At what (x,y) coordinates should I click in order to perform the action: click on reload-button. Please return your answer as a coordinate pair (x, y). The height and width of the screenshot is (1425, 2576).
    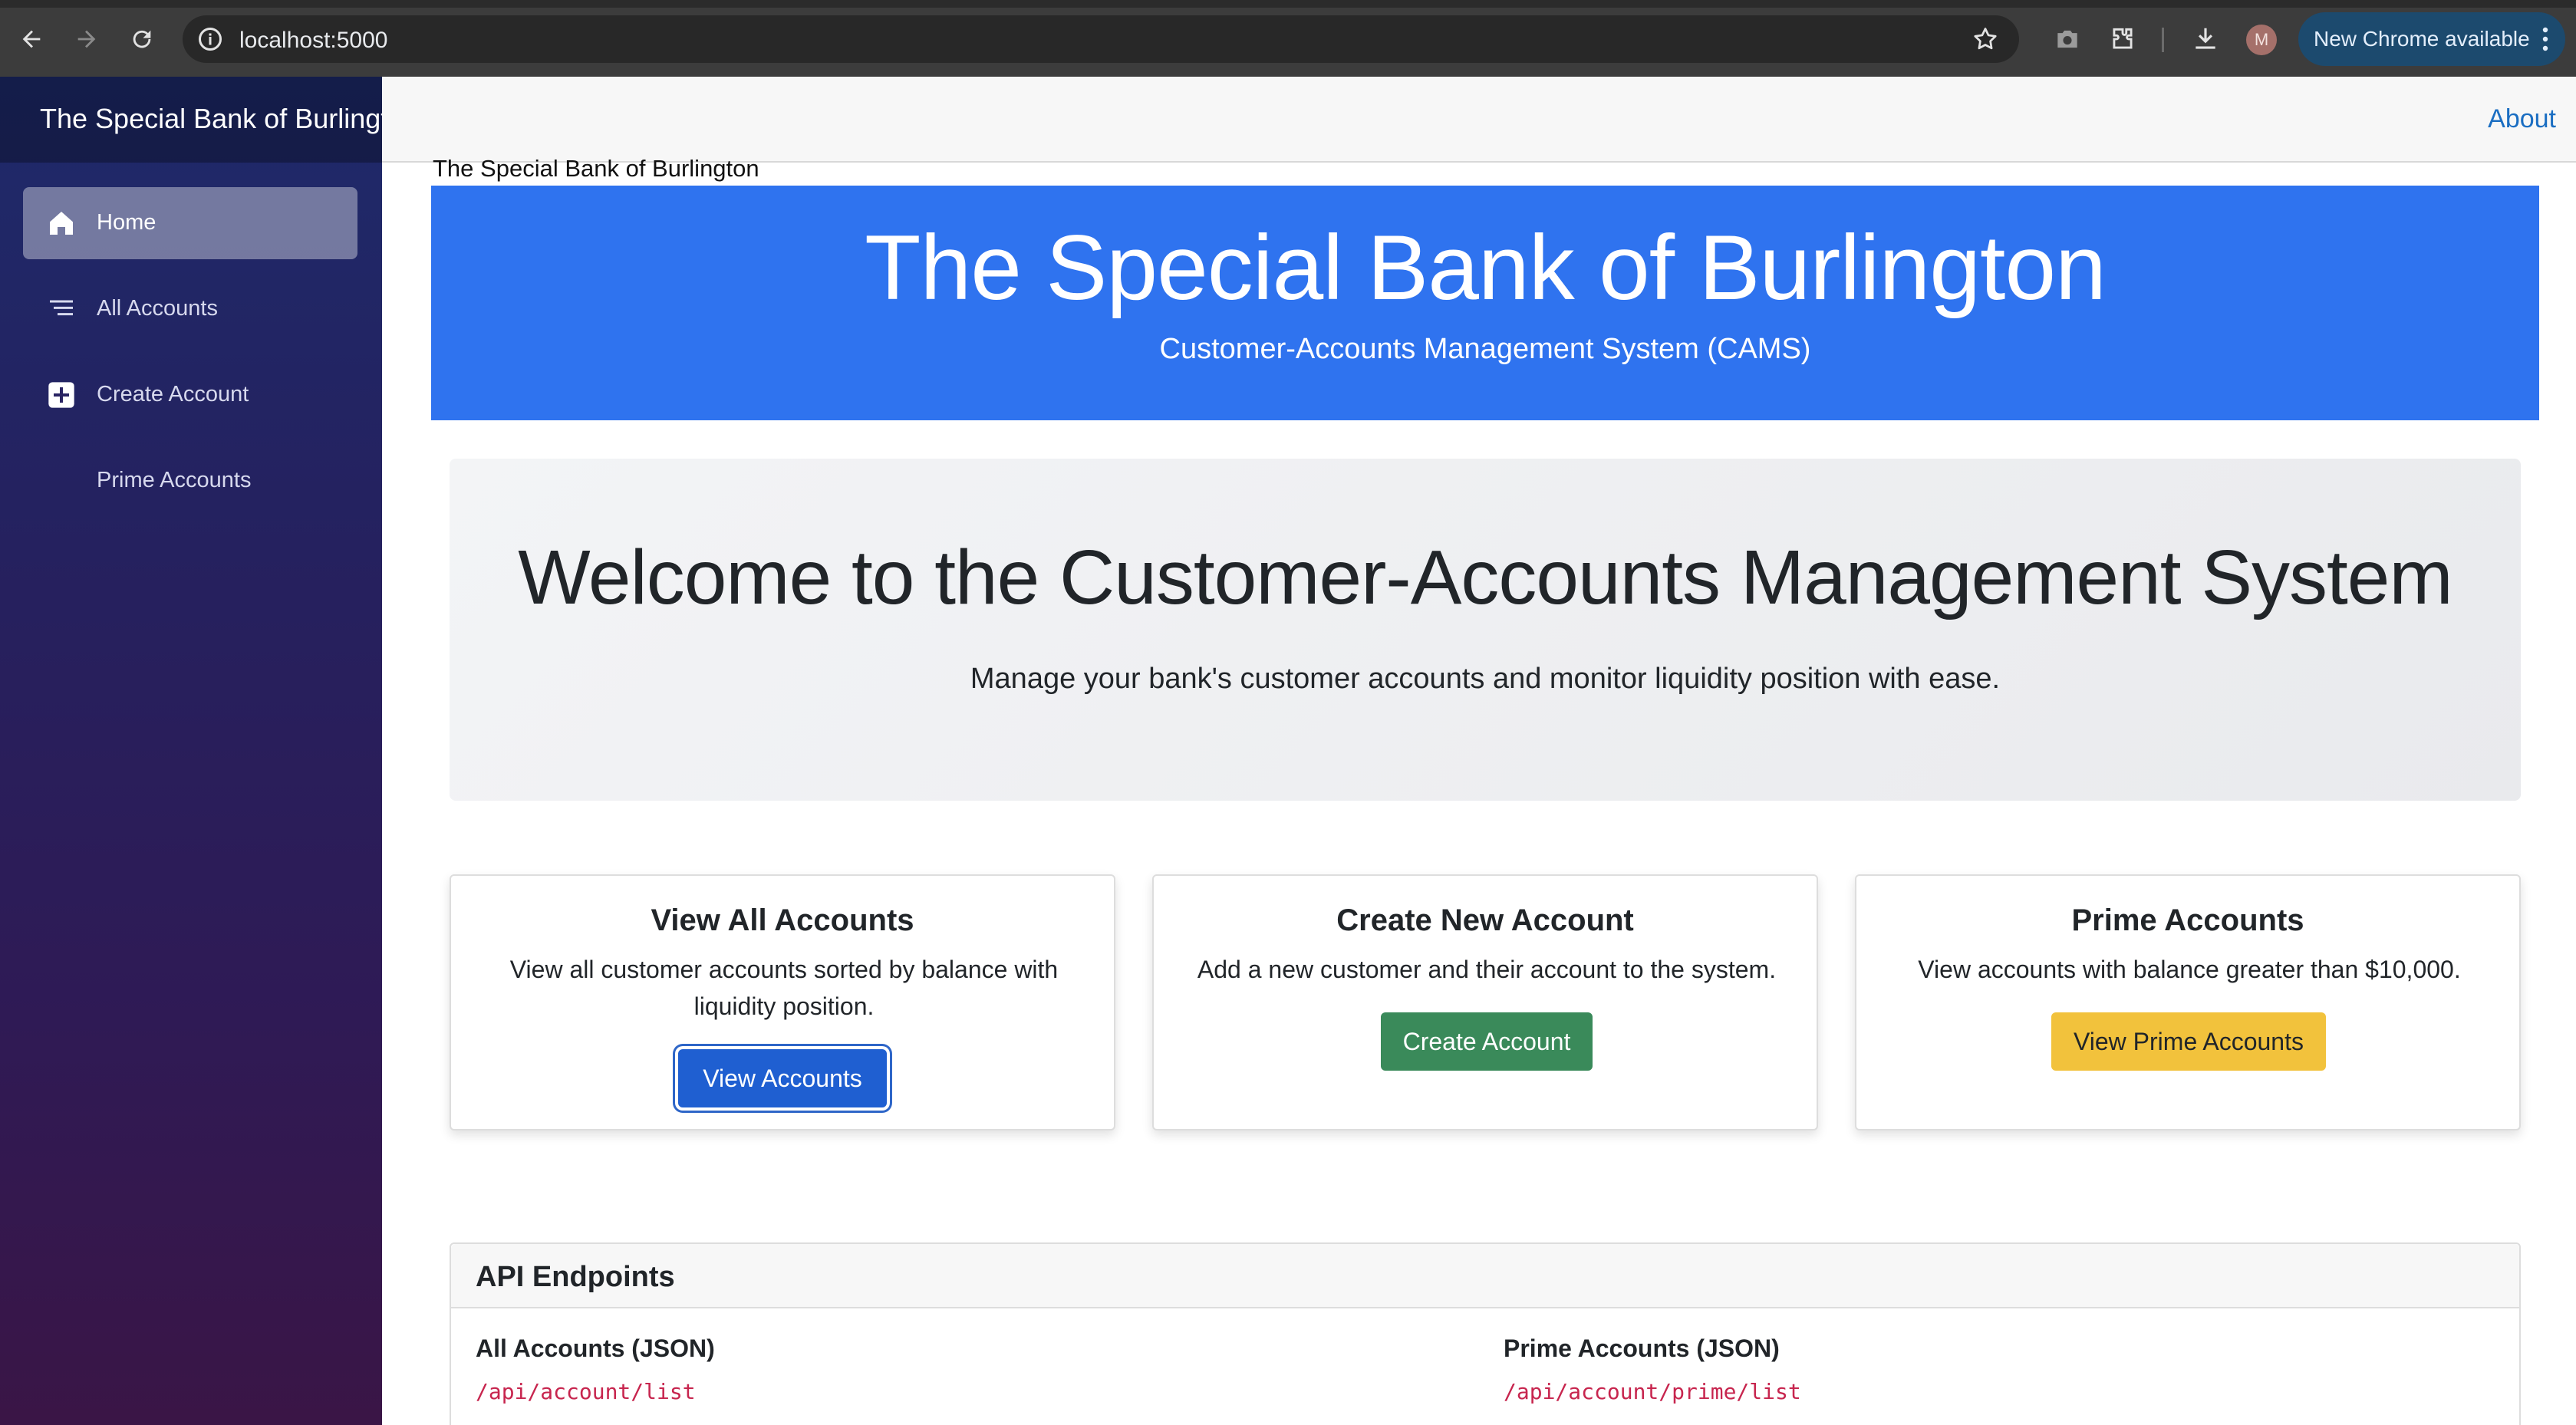
    Looking at the image, I should click on (142, 39).